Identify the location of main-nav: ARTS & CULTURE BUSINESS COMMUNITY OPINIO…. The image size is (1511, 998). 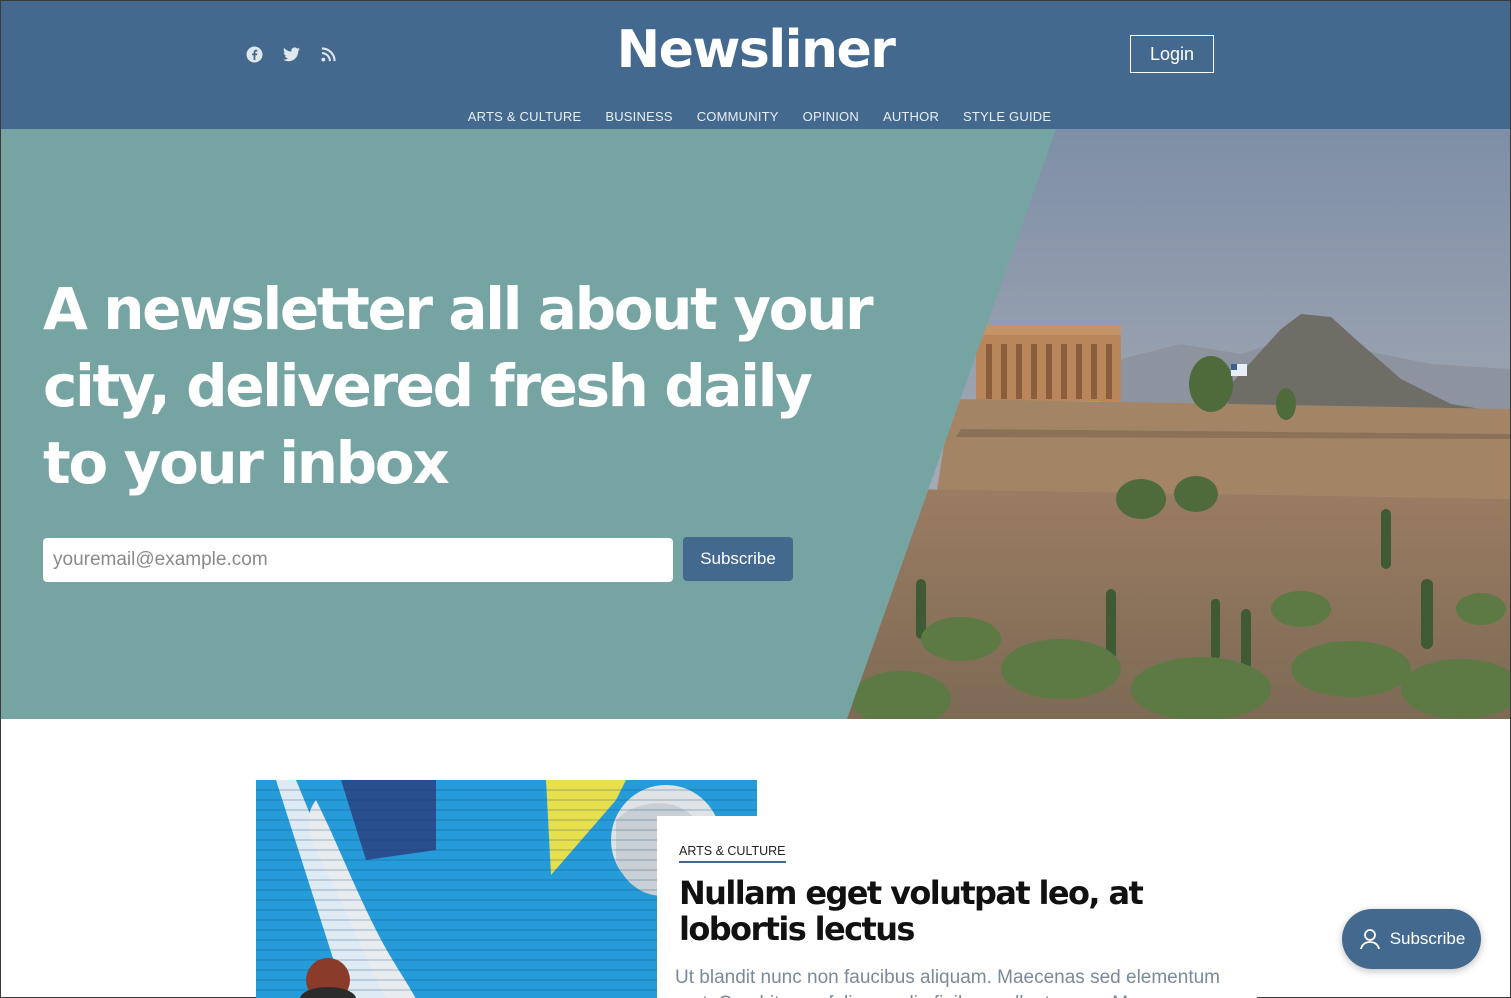
(755, 116).